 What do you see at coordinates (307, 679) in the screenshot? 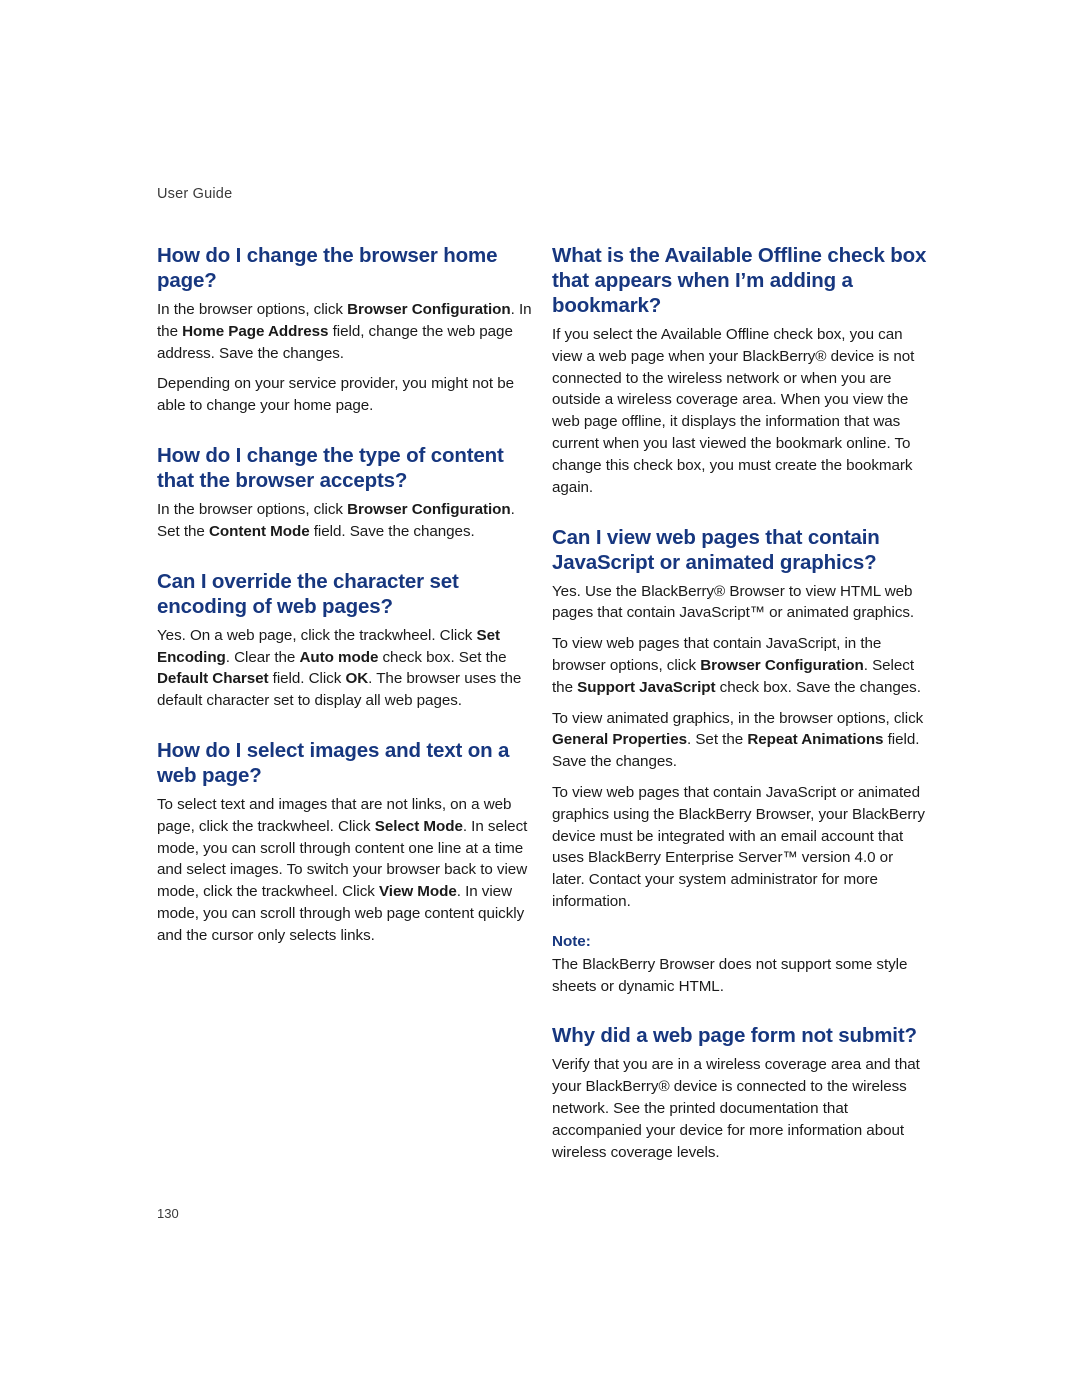
I see `text-run: field. Click` at bounding box center [307, 679].